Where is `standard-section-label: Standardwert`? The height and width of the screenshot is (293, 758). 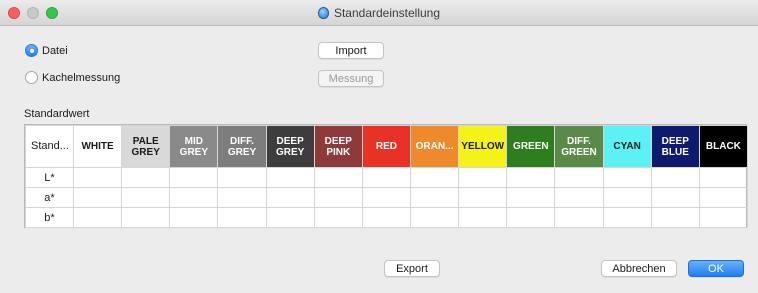
standard-section-label: Standardwert is located at coordinates (57, 114).